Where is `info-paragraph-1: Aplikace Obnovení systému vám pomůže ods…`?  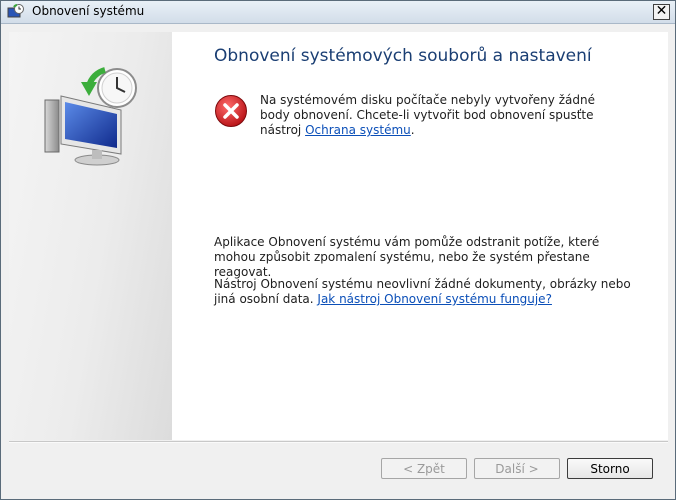
info-paragraph-1: Aplikace Obnovení systému vám pomůže ods… is located at coordinates (407, 257).